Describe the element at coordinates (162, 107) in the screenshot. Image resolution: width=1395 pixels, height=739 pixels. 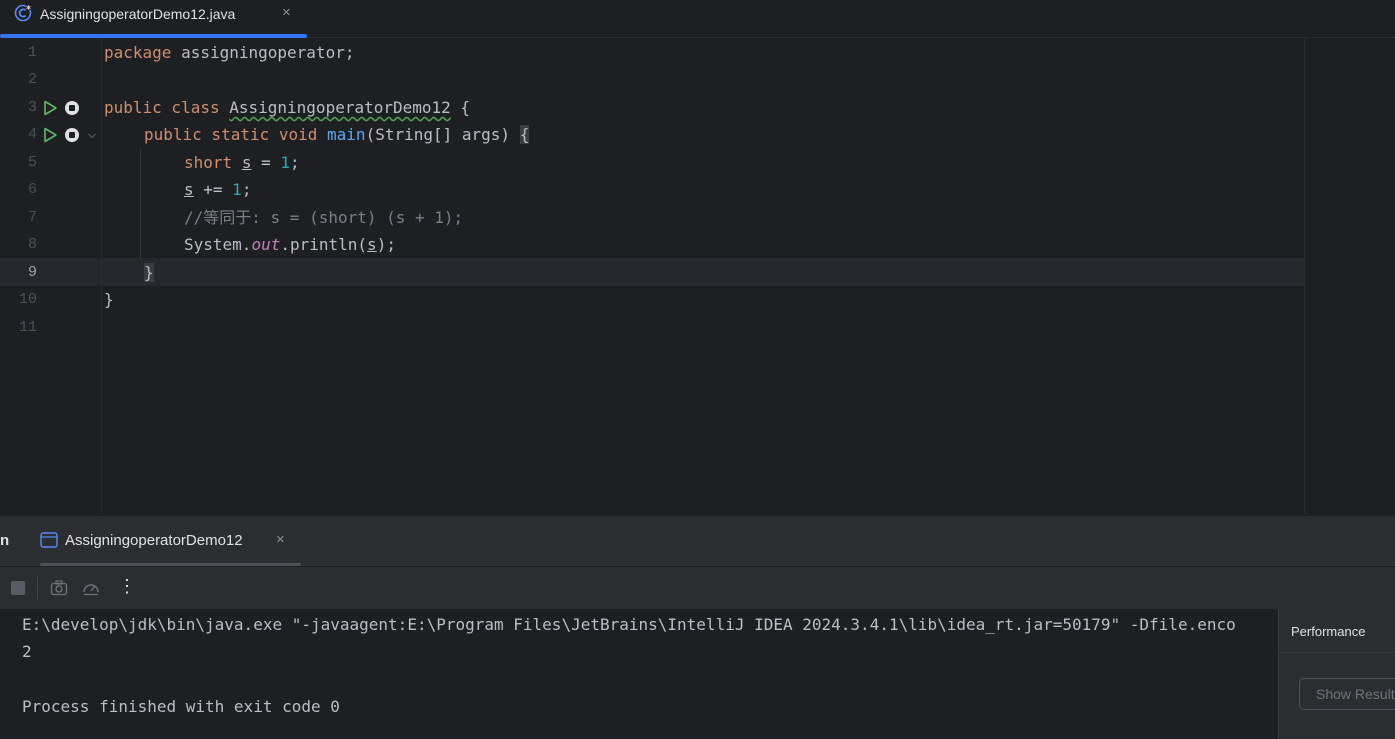
I see `keyword: public class` at that location.